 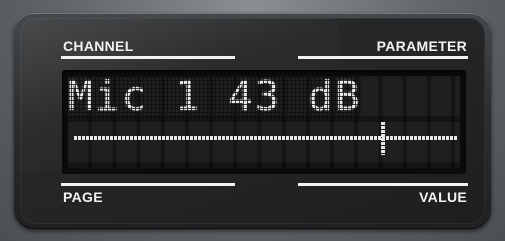 I want to click on value-slider-track, so click(x=266, y=138).